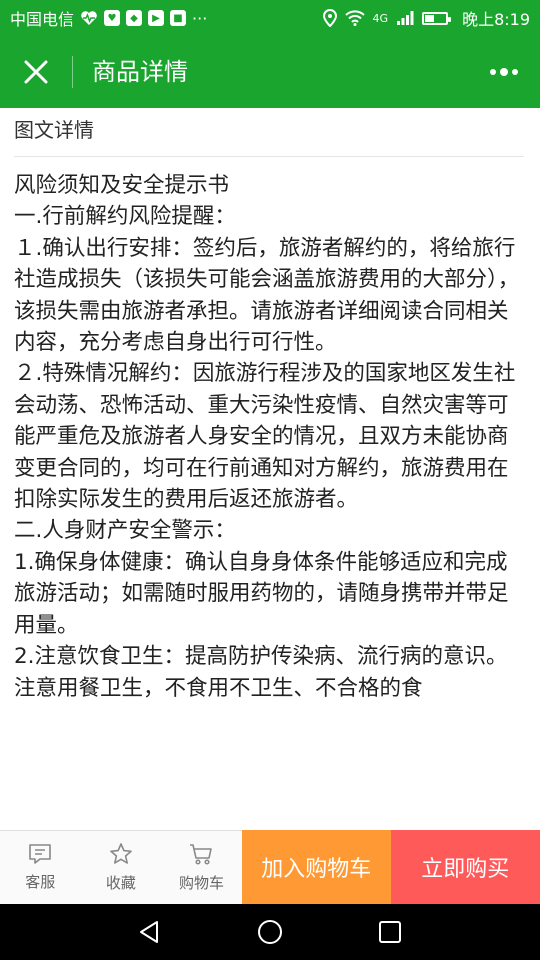 The image size is (540, 960). What do you see at coordinates (42, 19) in the screenshot?
I see `carrier-name: 中国电信` at bounding box center [42, 19].